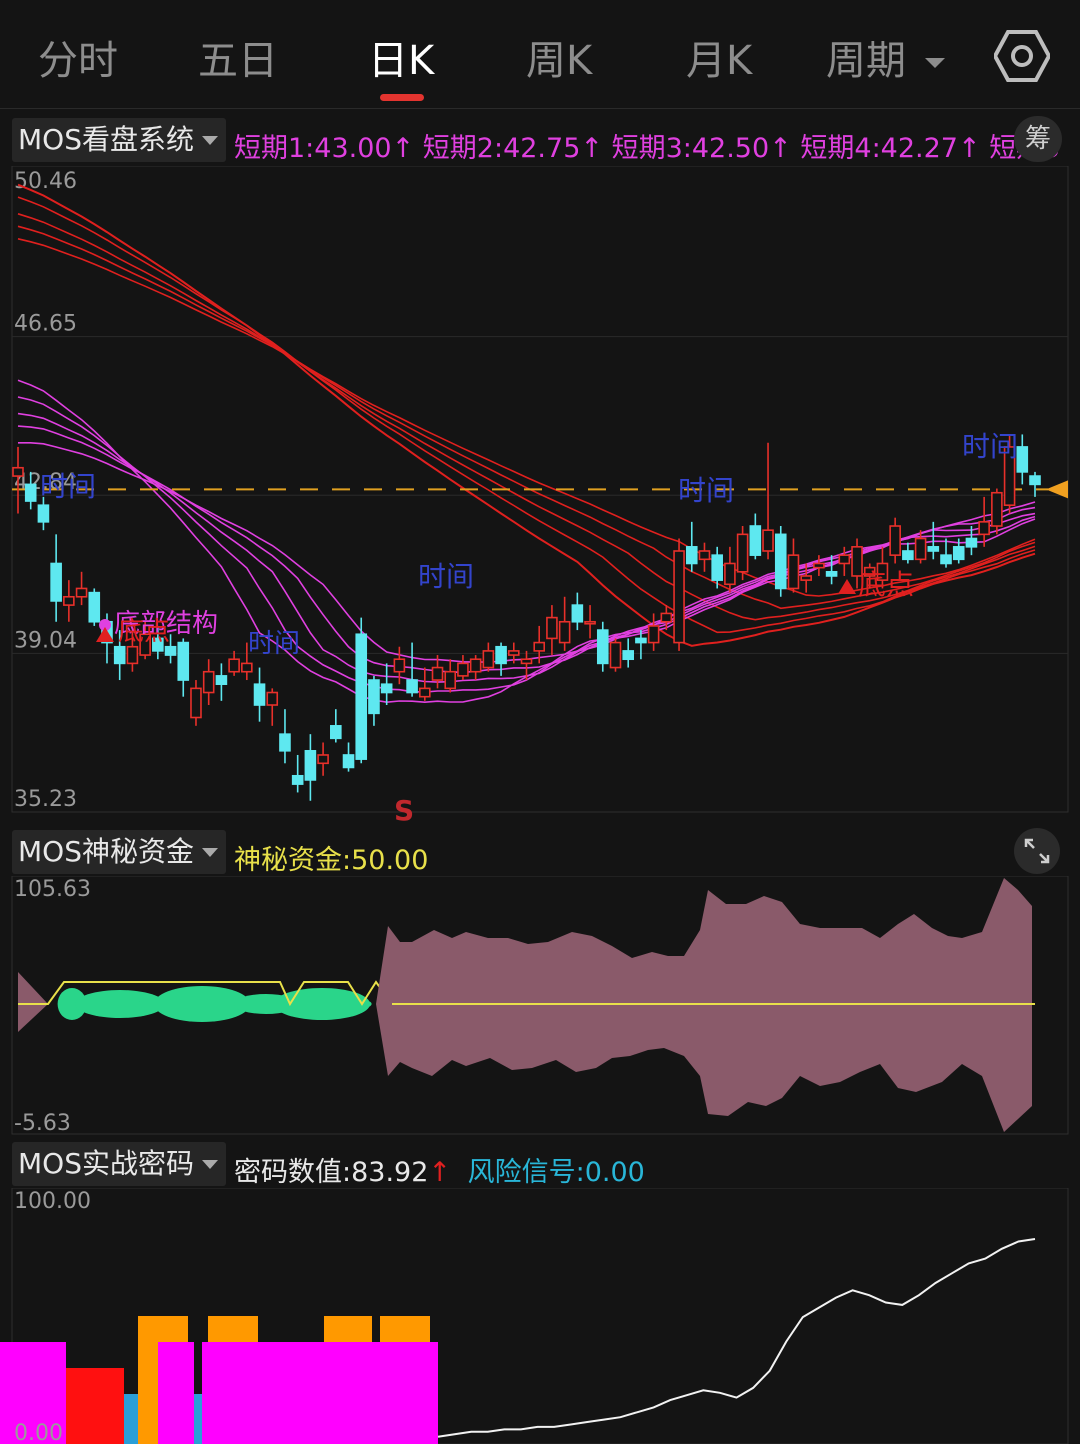 This screenshot has width=1080, height=1444. What do you see at coordinates (556, 1172) in the screenshot?
I see `risk-signal-value: 风险信号:0.00` at bounding box center [556, 1172].